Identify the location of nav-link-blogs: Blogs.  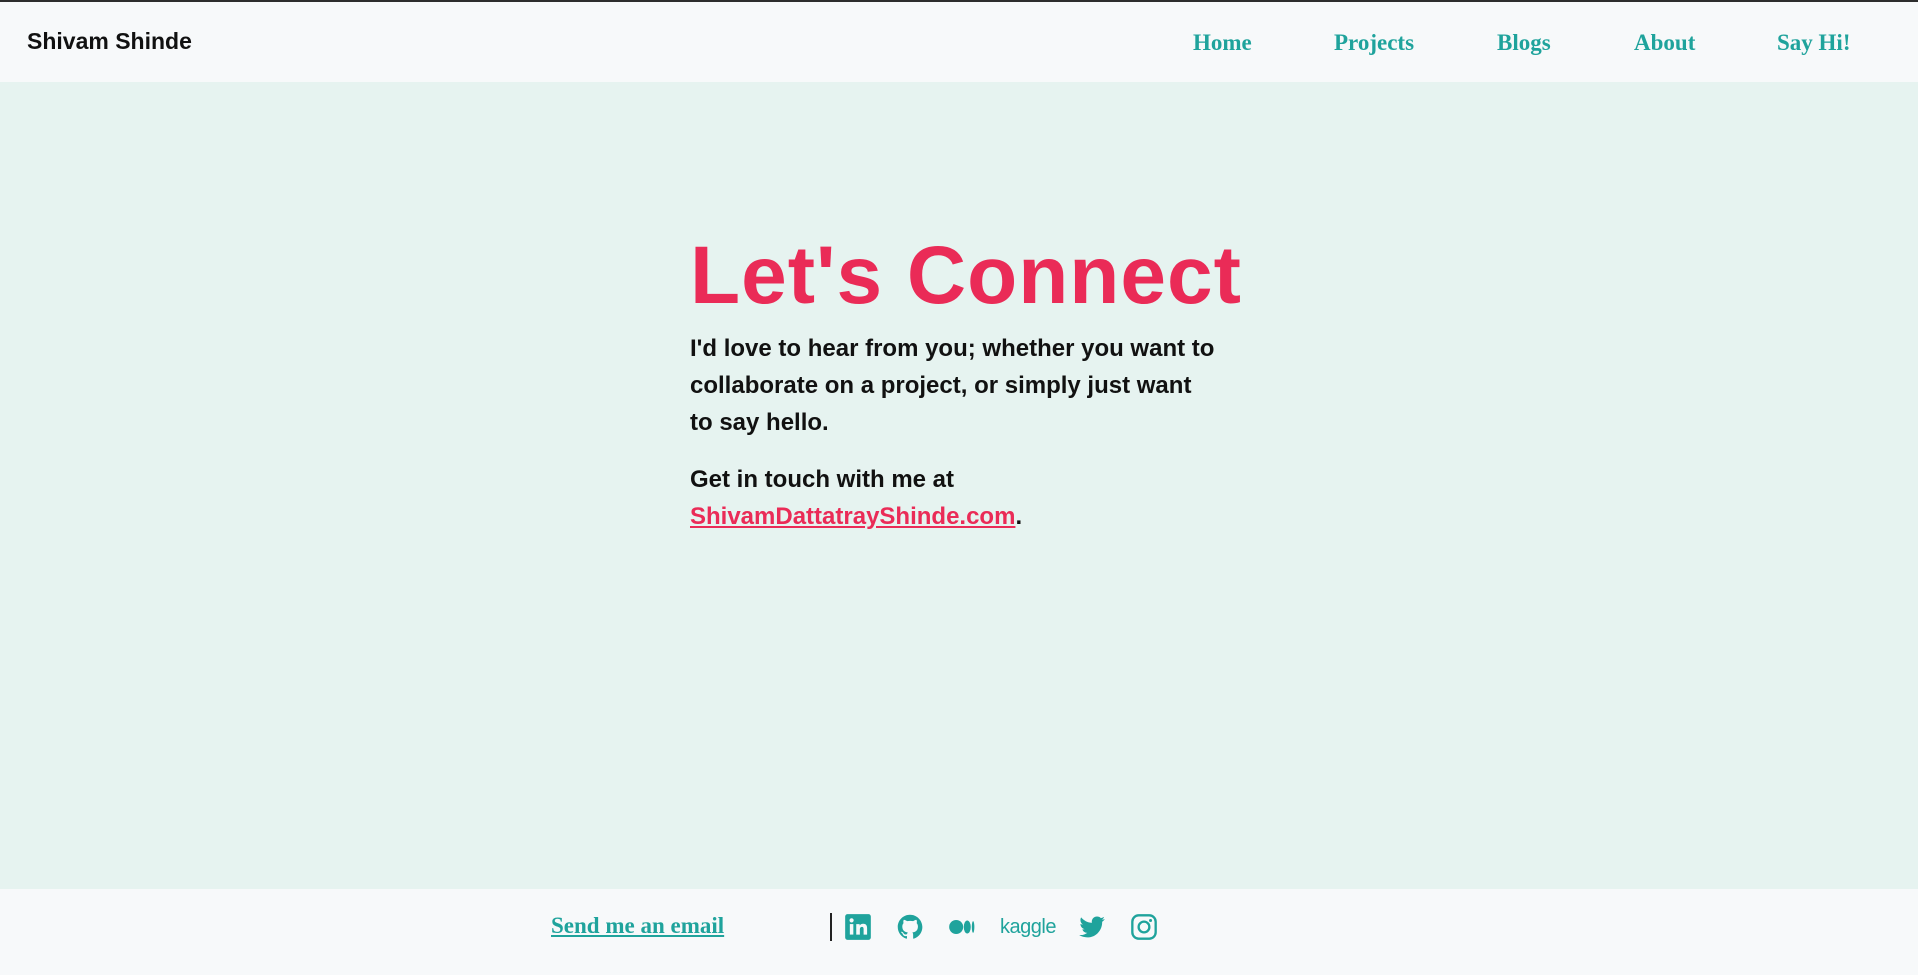
(1524, 43).